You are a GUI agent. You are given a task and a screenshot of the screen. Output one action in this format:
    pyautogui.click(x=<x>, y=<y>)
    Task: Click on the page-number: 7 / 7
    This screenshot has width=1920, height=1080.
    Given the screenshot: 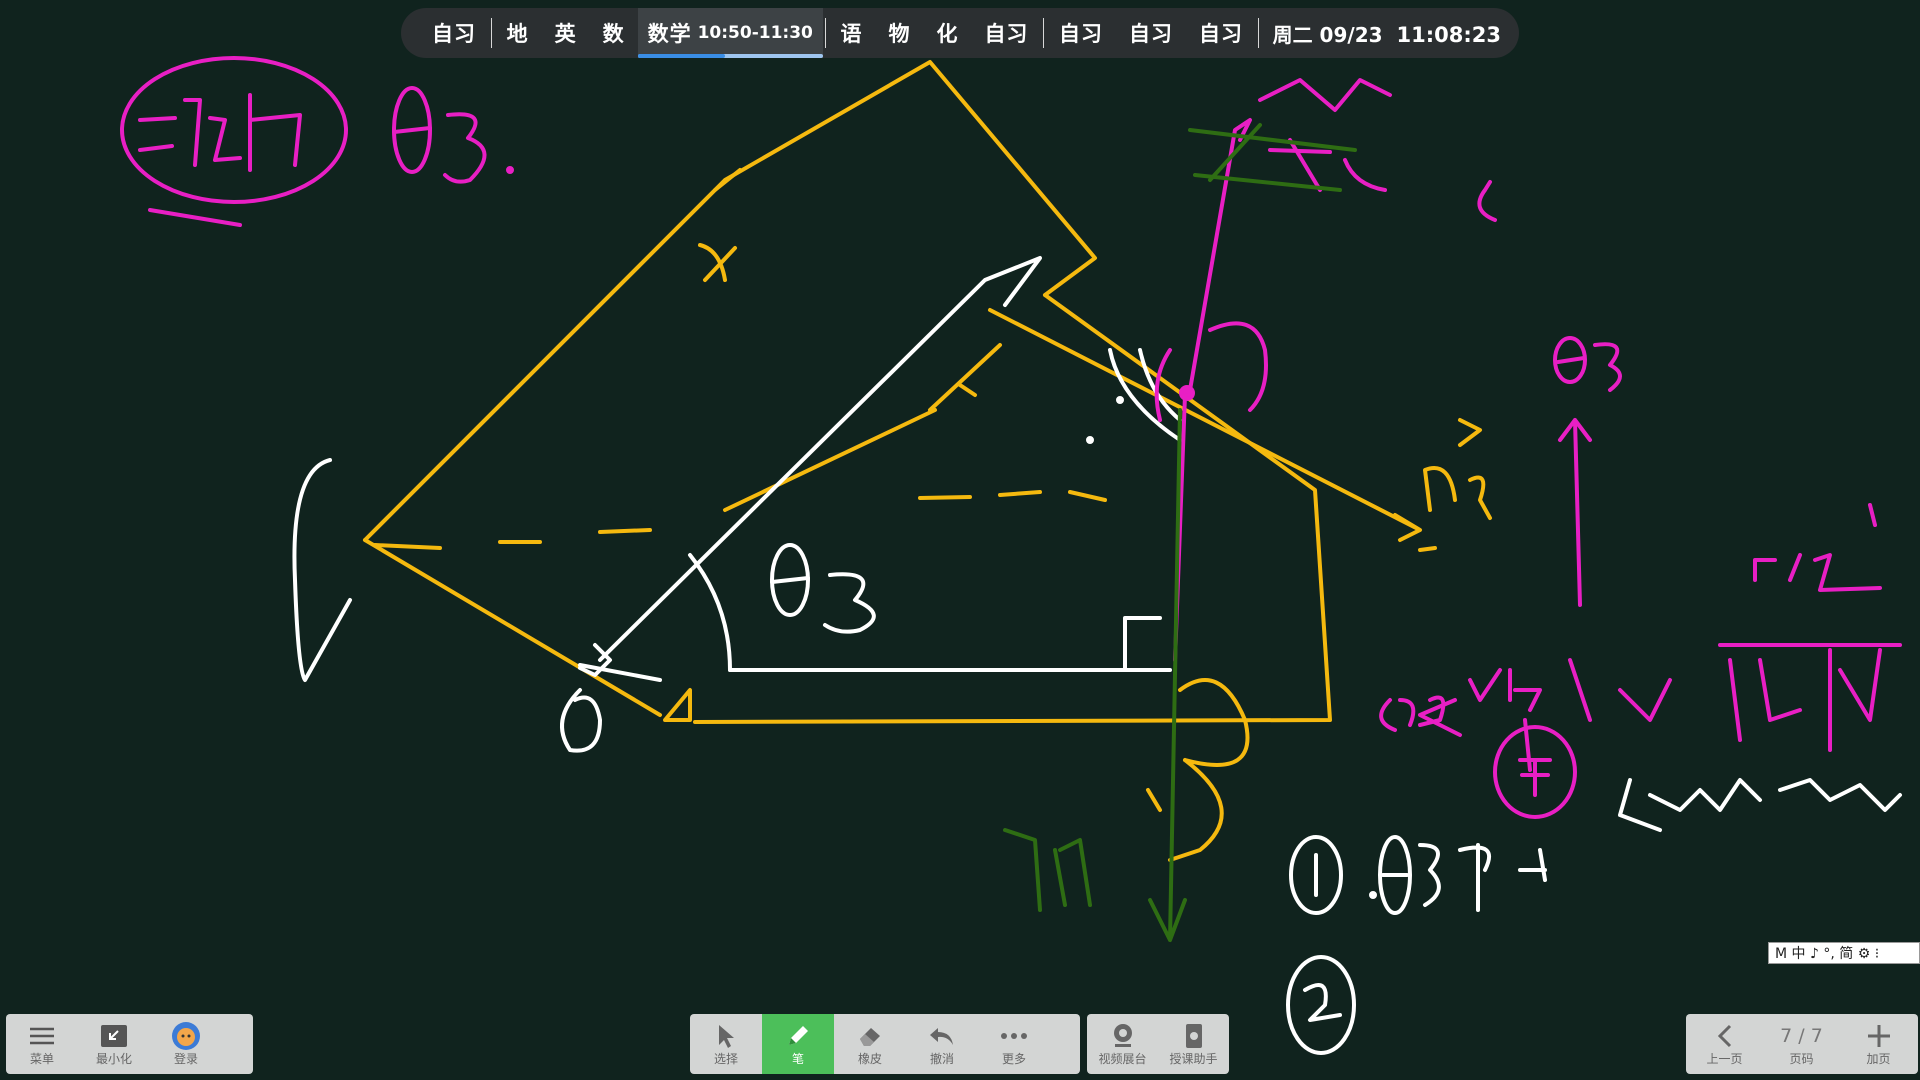 What is the action you would take?
    pyautogui.click(x=1801, y=1035)
    